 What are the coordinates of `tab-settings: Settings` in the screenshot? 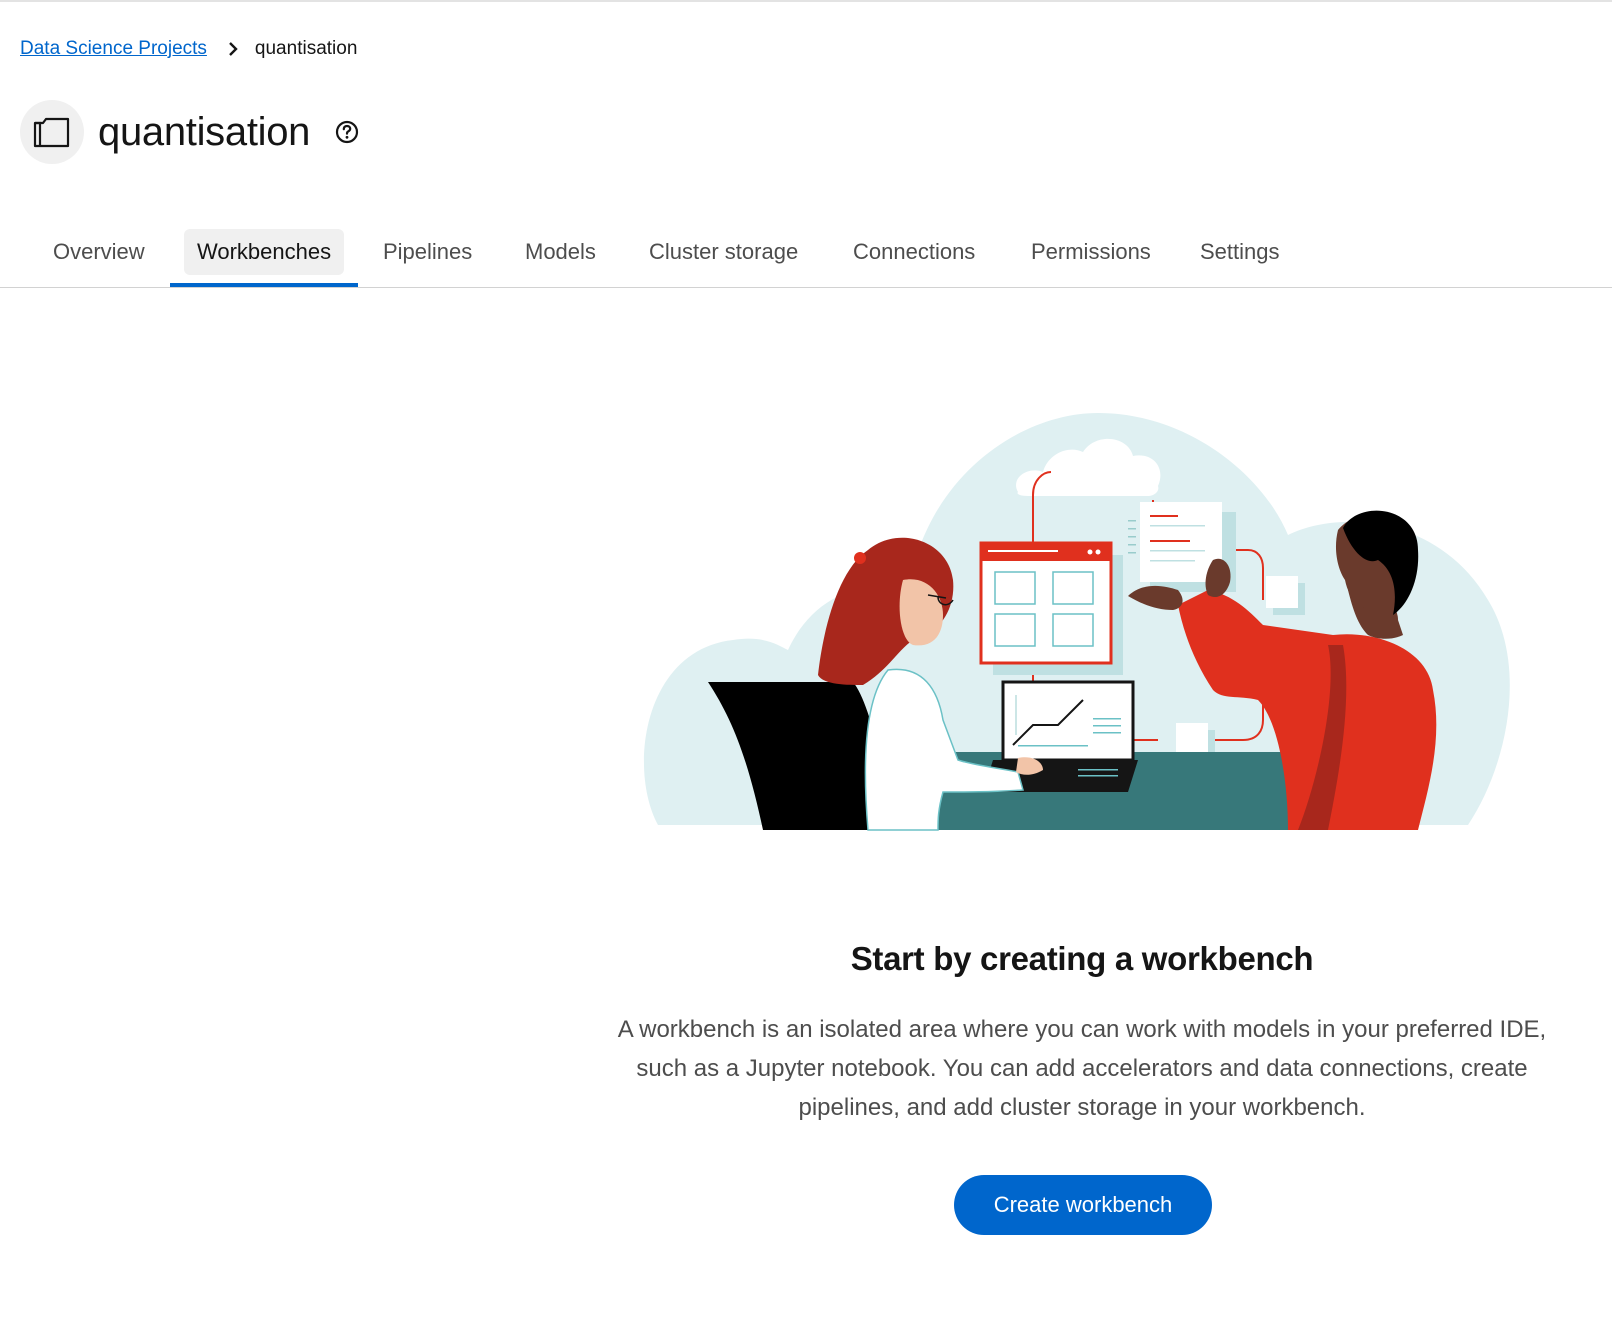 It's located at (1240, 252).